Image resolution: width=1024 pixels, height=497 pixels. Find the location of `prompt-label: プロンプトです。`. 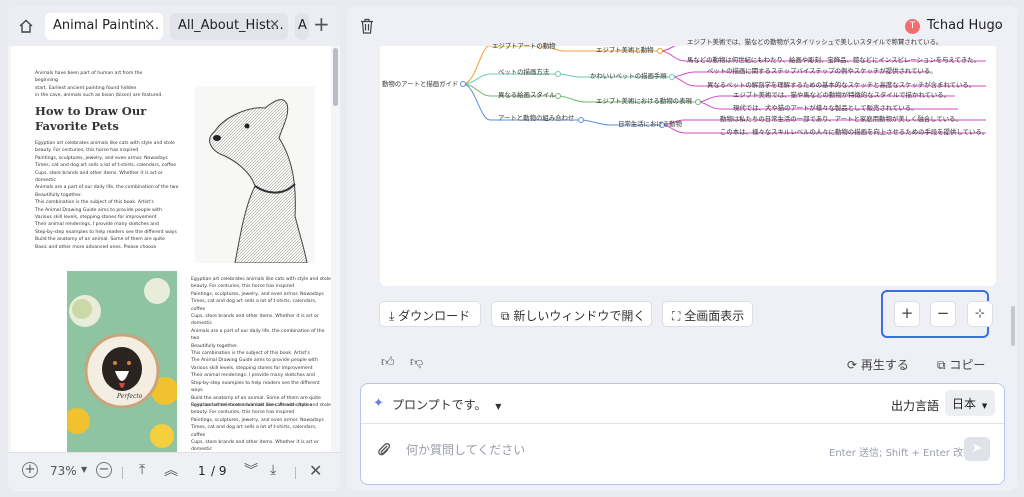

prompt-label: プロンプトです。 is located at coordinates (439, 405).